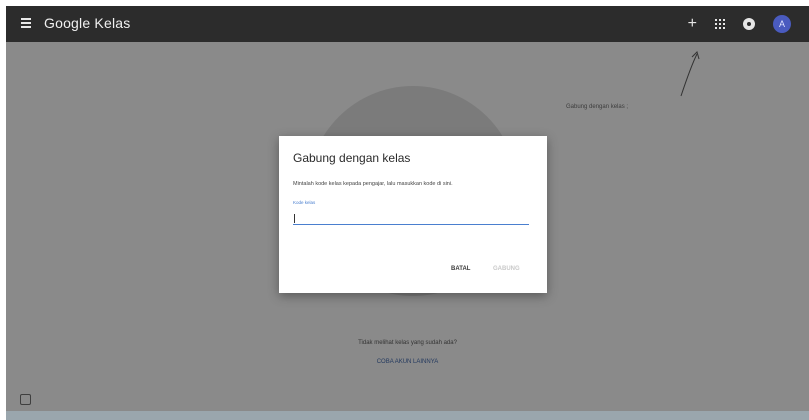 This screenshot has width=809, height=420. What do you see at coordinates (782, 24) in the screenshot?
I see `account-avatar: A` at bounding box center [782, 24].